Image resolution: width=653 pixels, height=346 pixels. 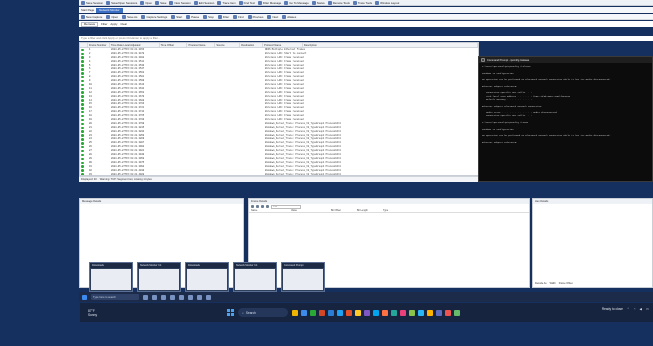 I want to click on filter-action-button: Clear, so click(x=123, y=24).